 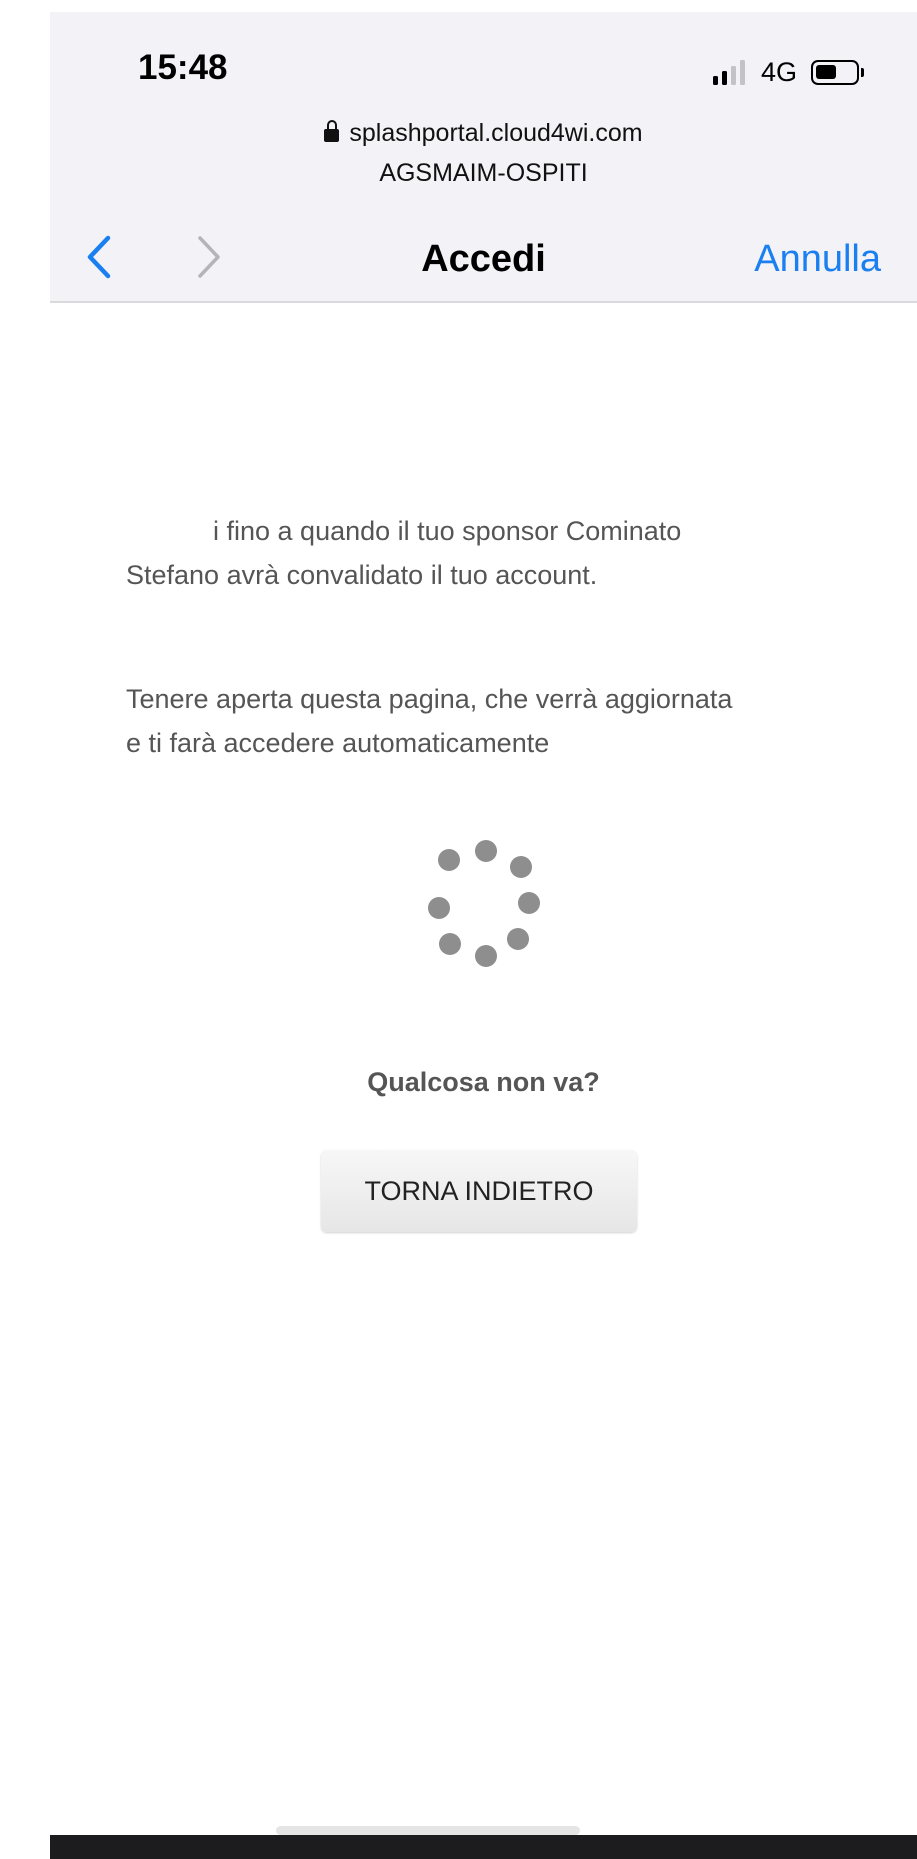 What do you see at coordinates (428, 1830) in the screenshot?
I see `home-indicator` at bounding box center [428, 1830].